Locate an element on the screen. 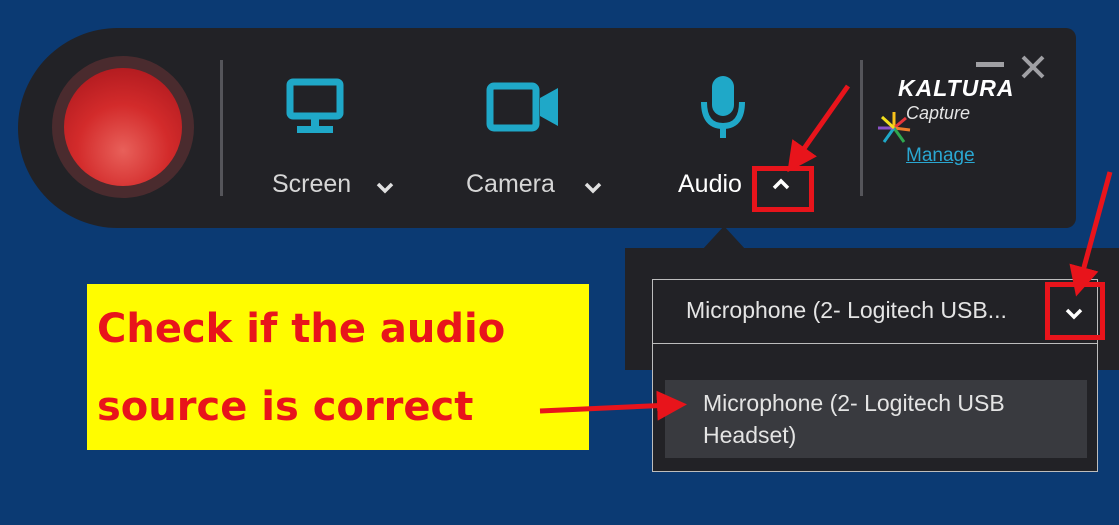  monitor-icon is located at coordinates (315, 105).